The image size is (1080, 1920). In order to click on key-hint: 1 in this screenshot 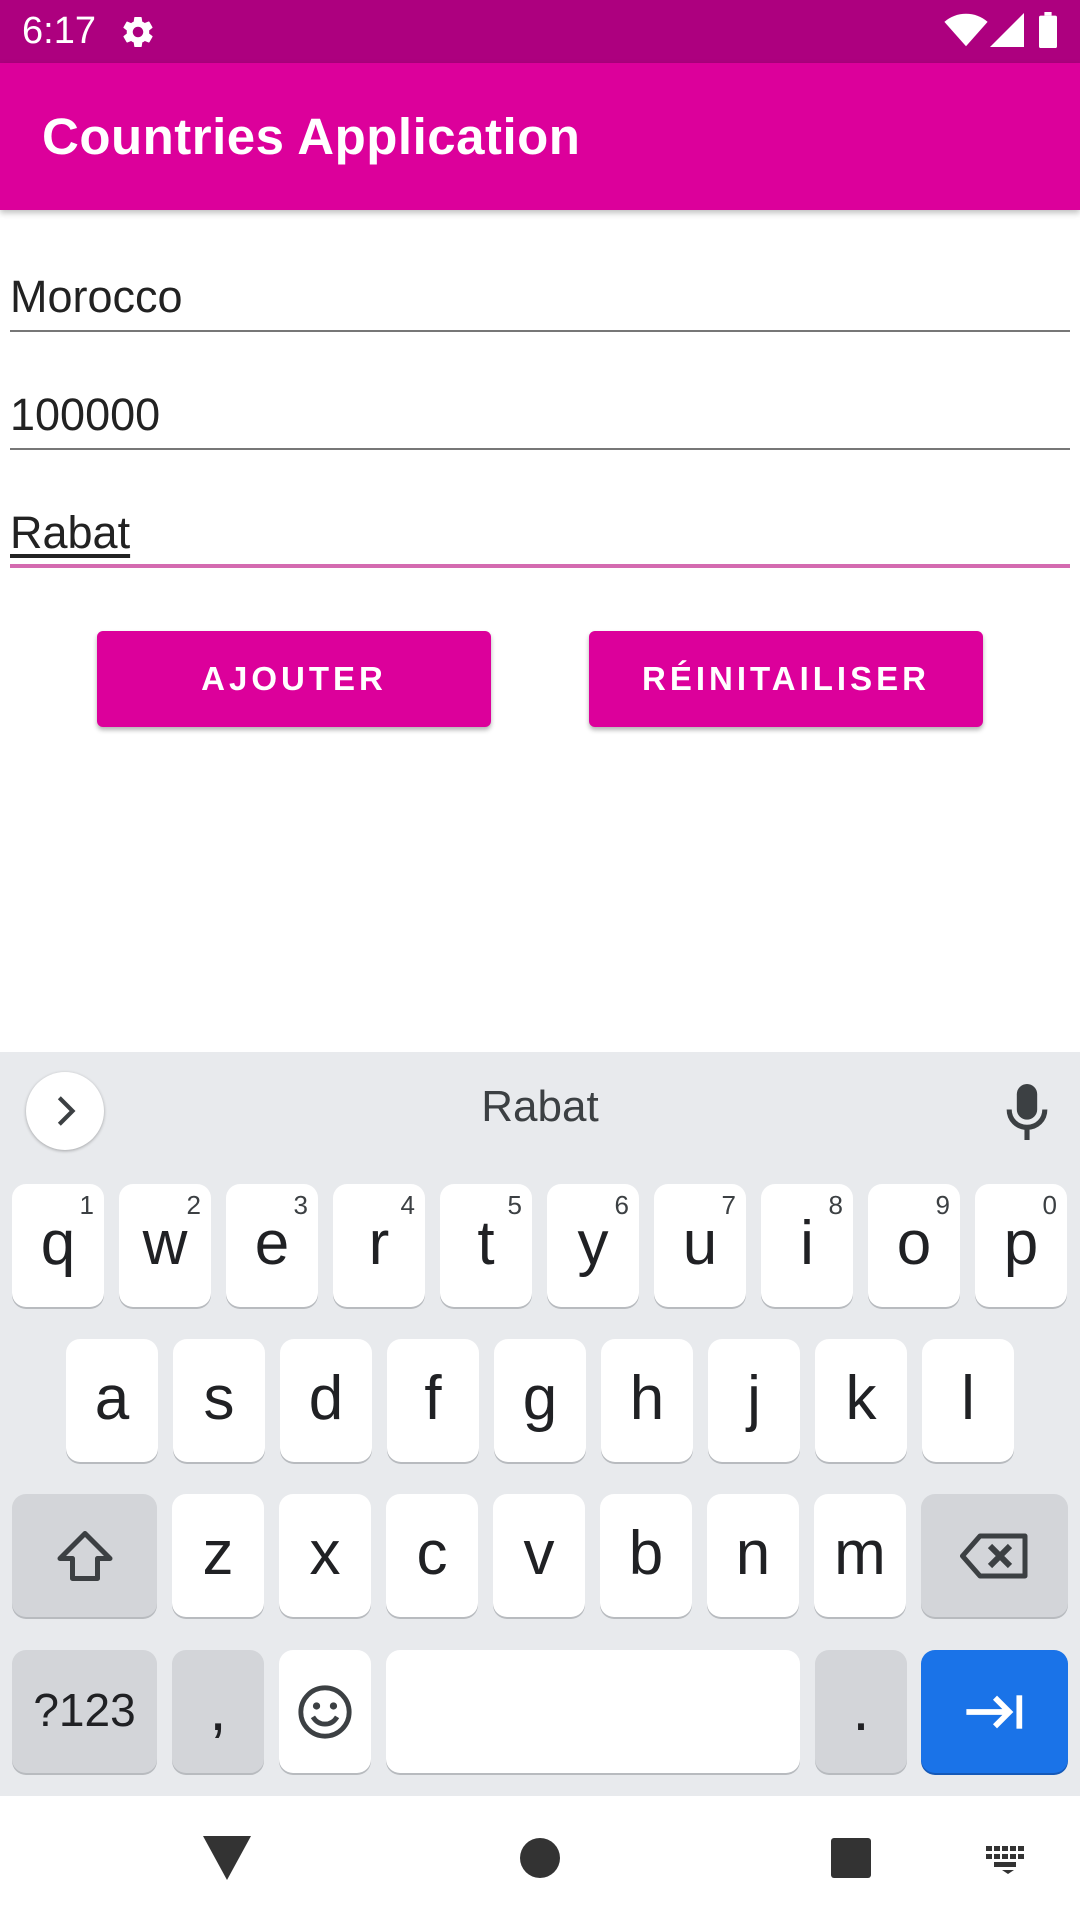, I will do `click(86, 1205)`.